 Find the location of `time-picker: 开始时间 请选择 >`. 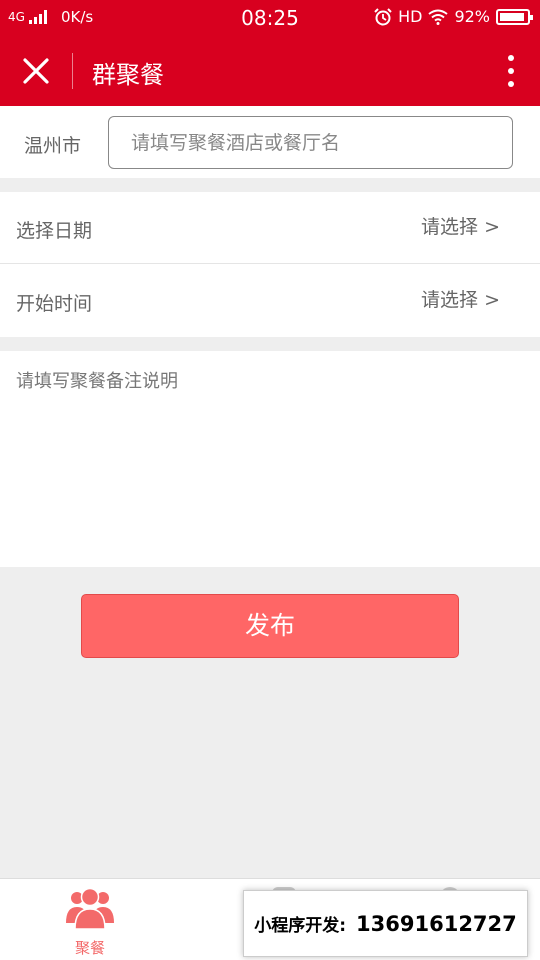

time-picker: 开始时间 请选择 > is located at coordinates (270, 301).